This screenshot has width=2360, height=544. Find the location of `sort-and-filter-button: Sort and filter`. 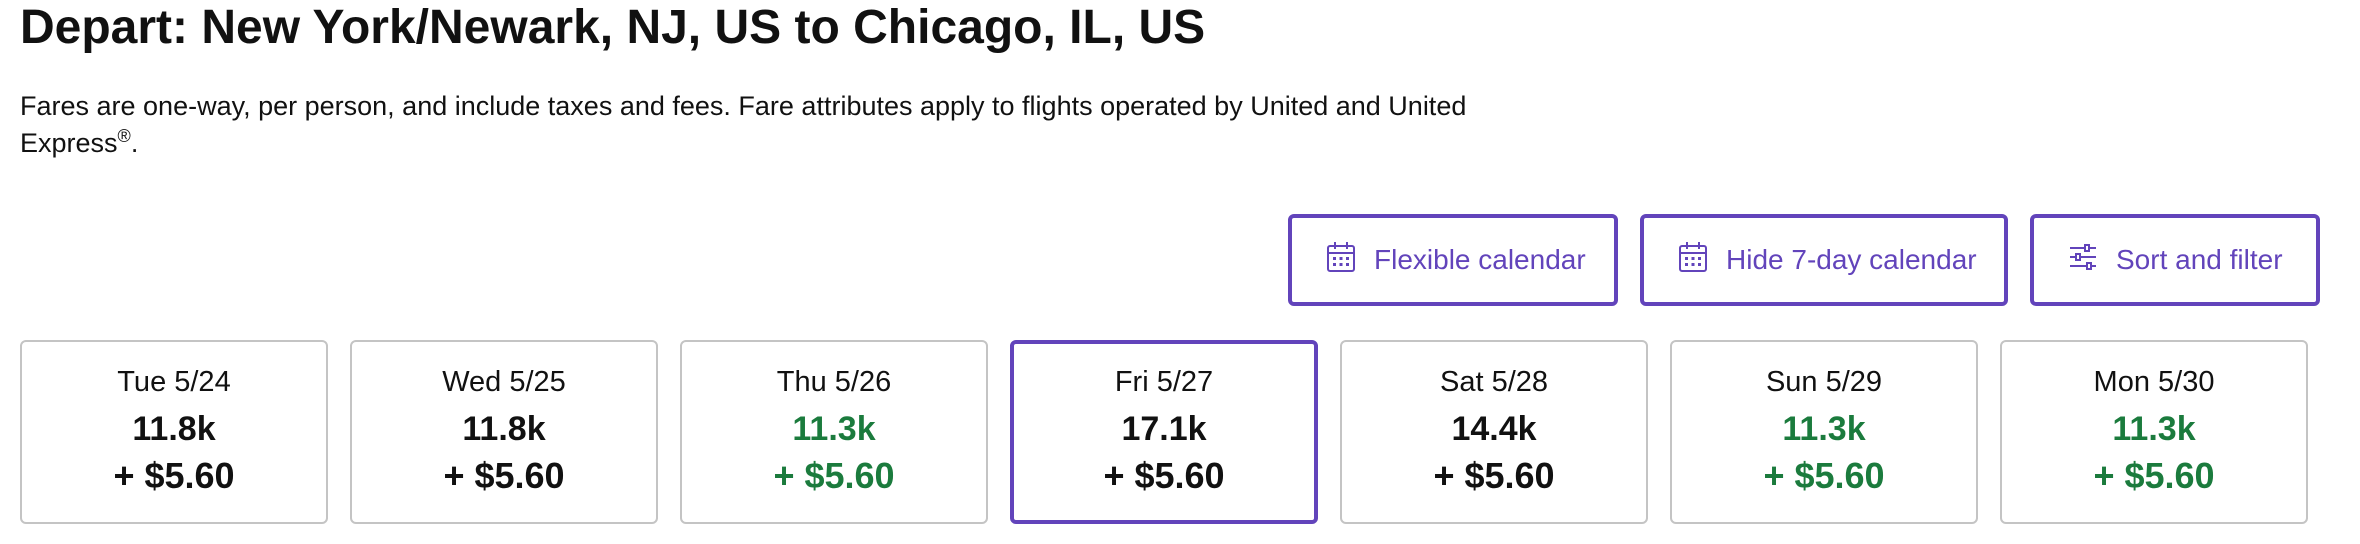

sort-and-filter-button: Sort and filter is located at coordinates (2175, 260).